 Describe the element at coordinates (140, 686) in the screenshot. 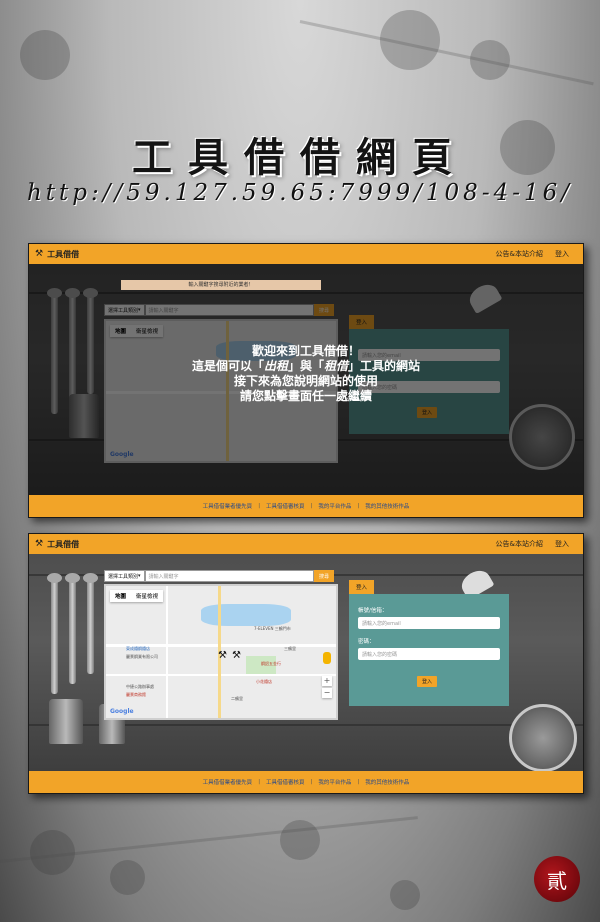

I see `map-label: 中捷公路辦事處` at that location.